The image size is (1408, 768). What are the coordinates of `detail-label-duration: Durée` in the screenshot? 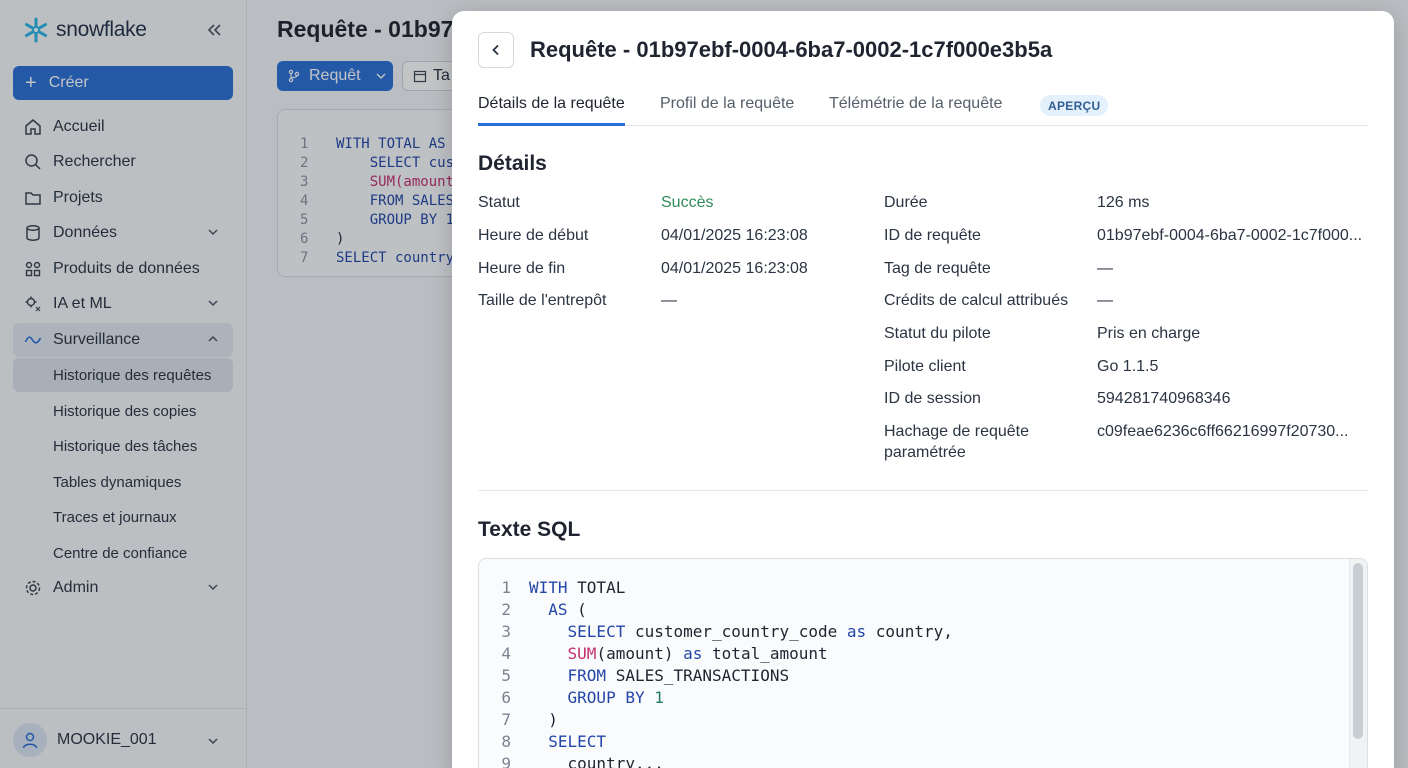 It's located at (906, 202).